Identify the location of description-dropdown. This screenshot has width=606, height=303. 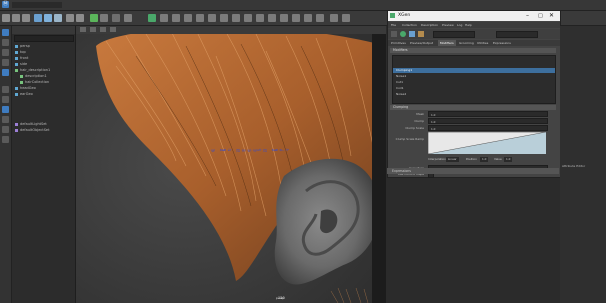
(517, 34).